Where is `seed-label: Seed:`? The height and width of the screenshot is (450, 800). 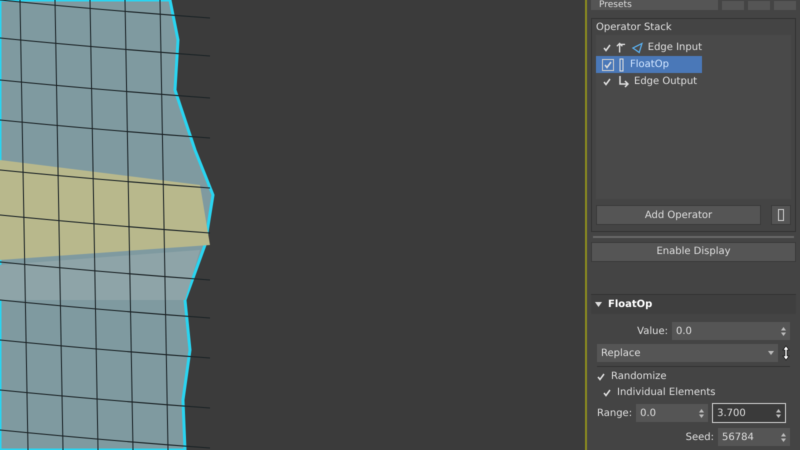 seed-label: Seed: is located at coordinates (700, 437).